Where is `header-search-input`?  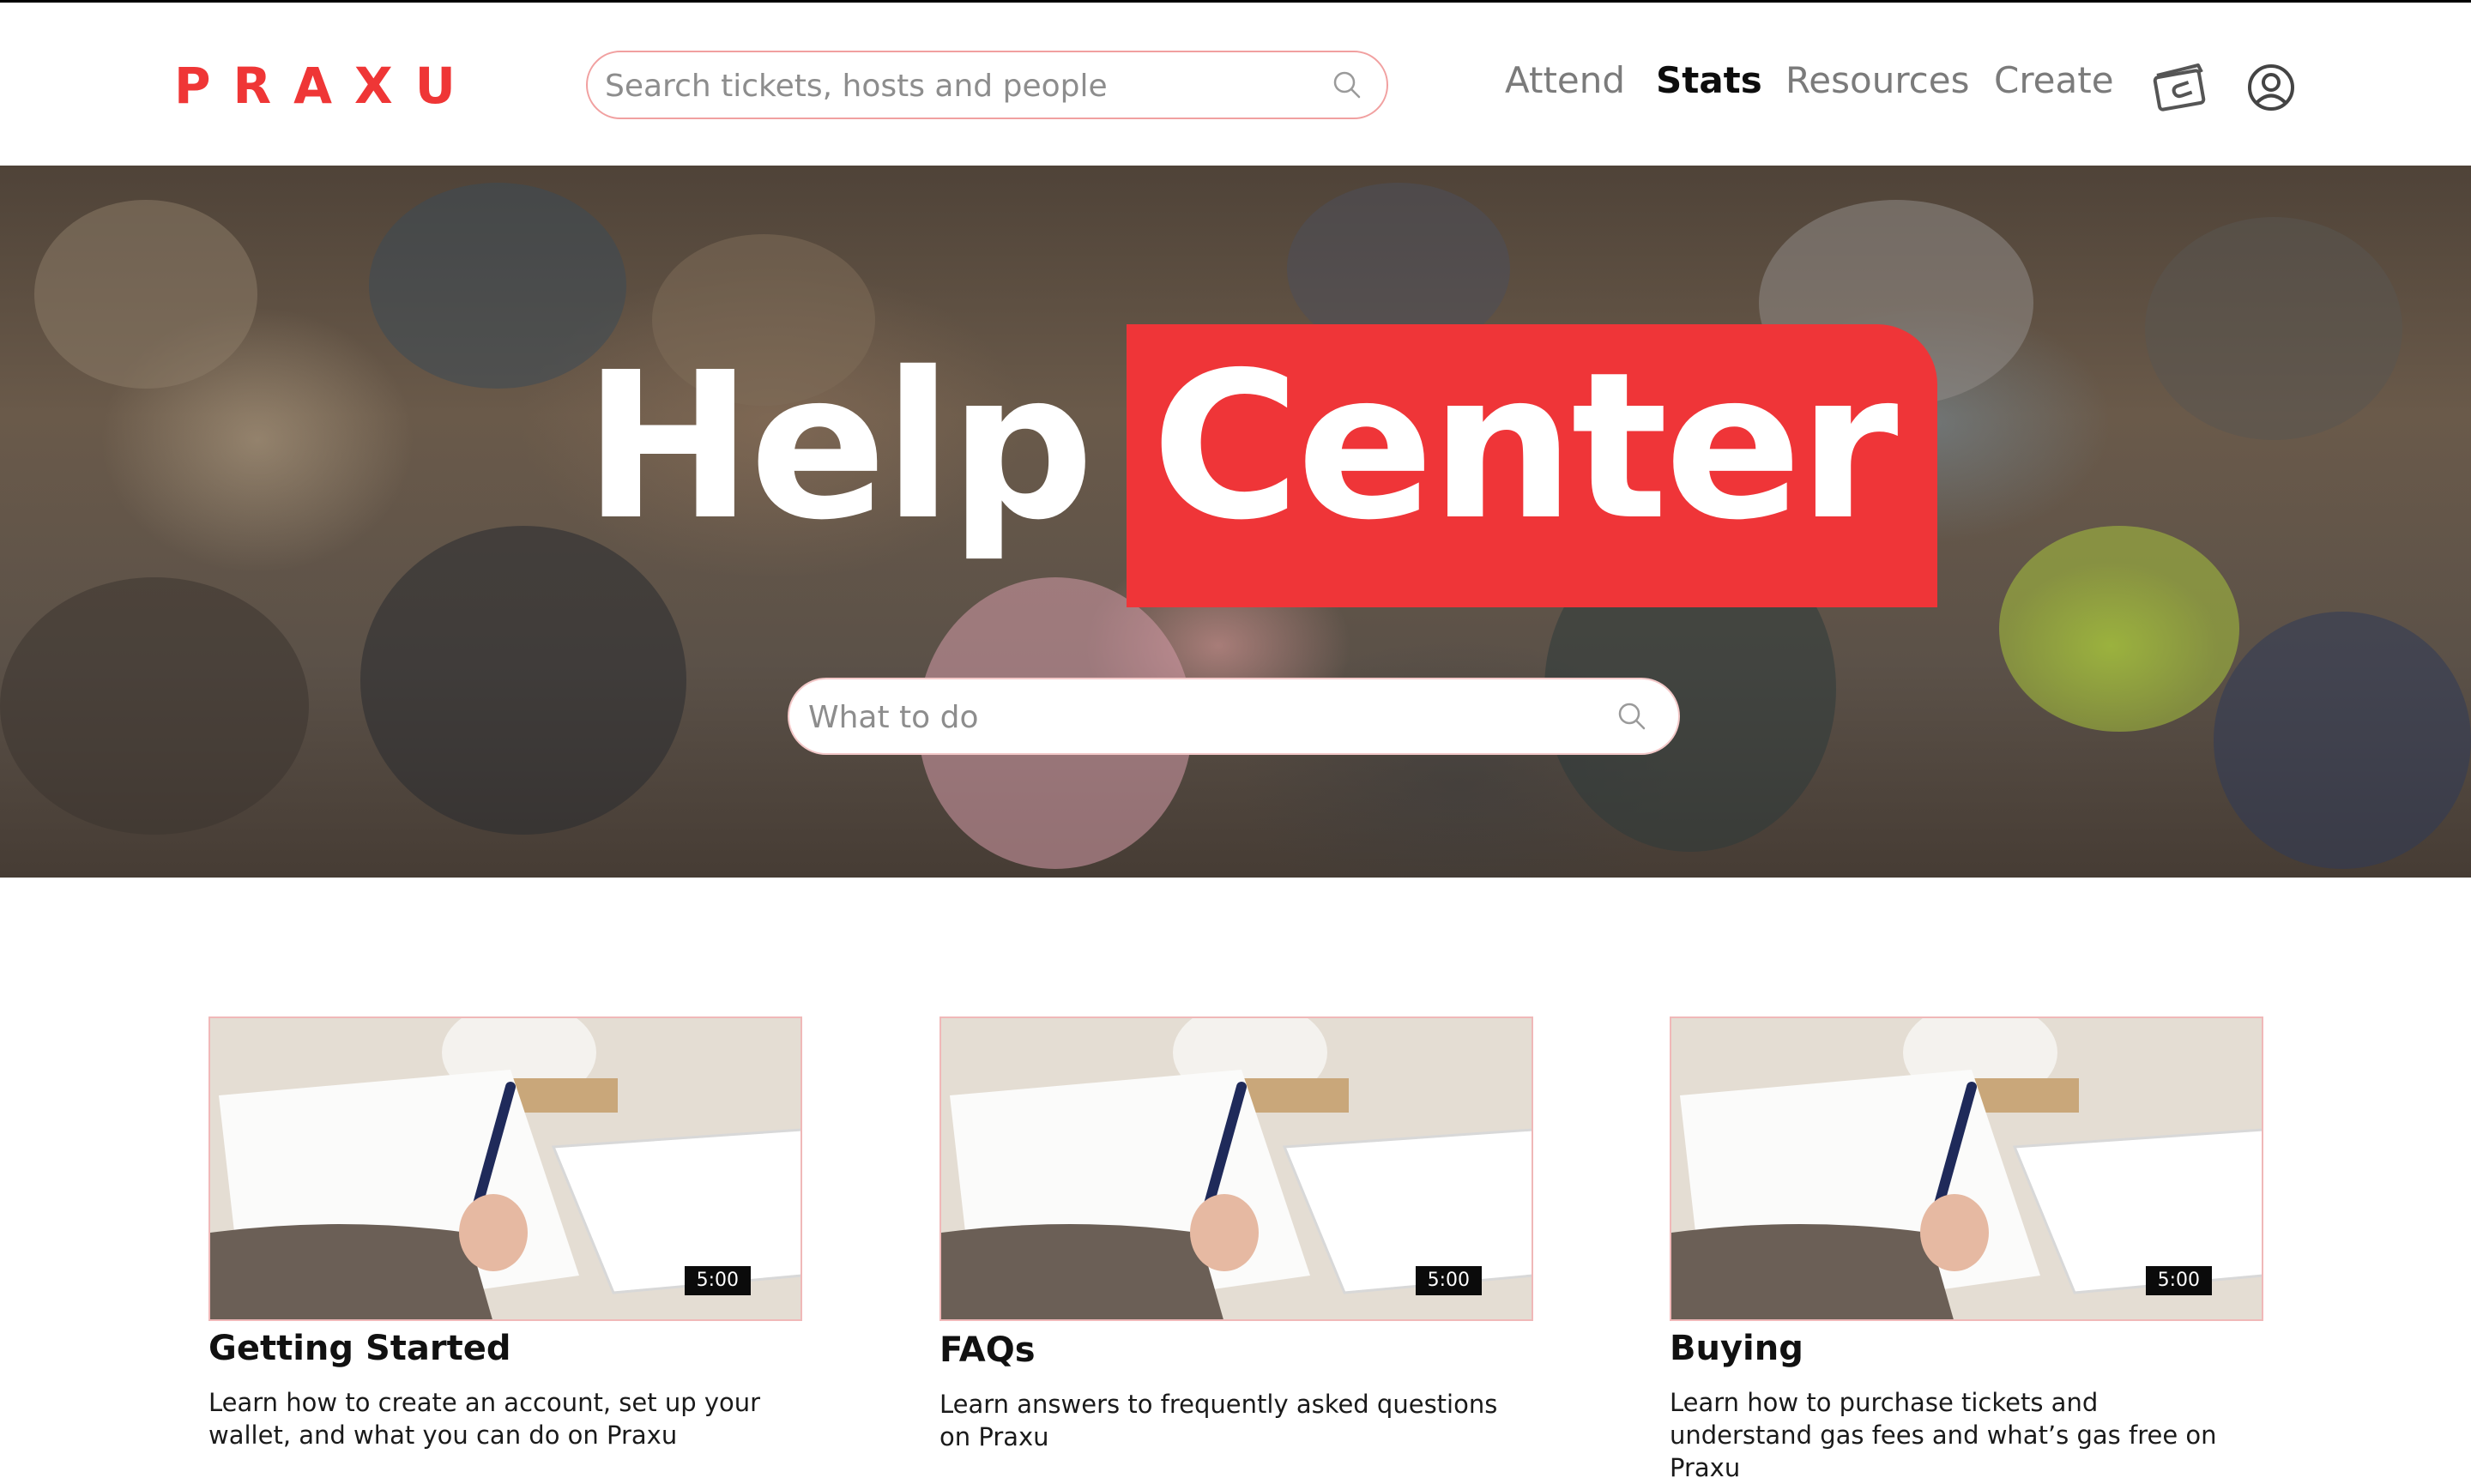 header-search-input is located at coordinates (949, 85).